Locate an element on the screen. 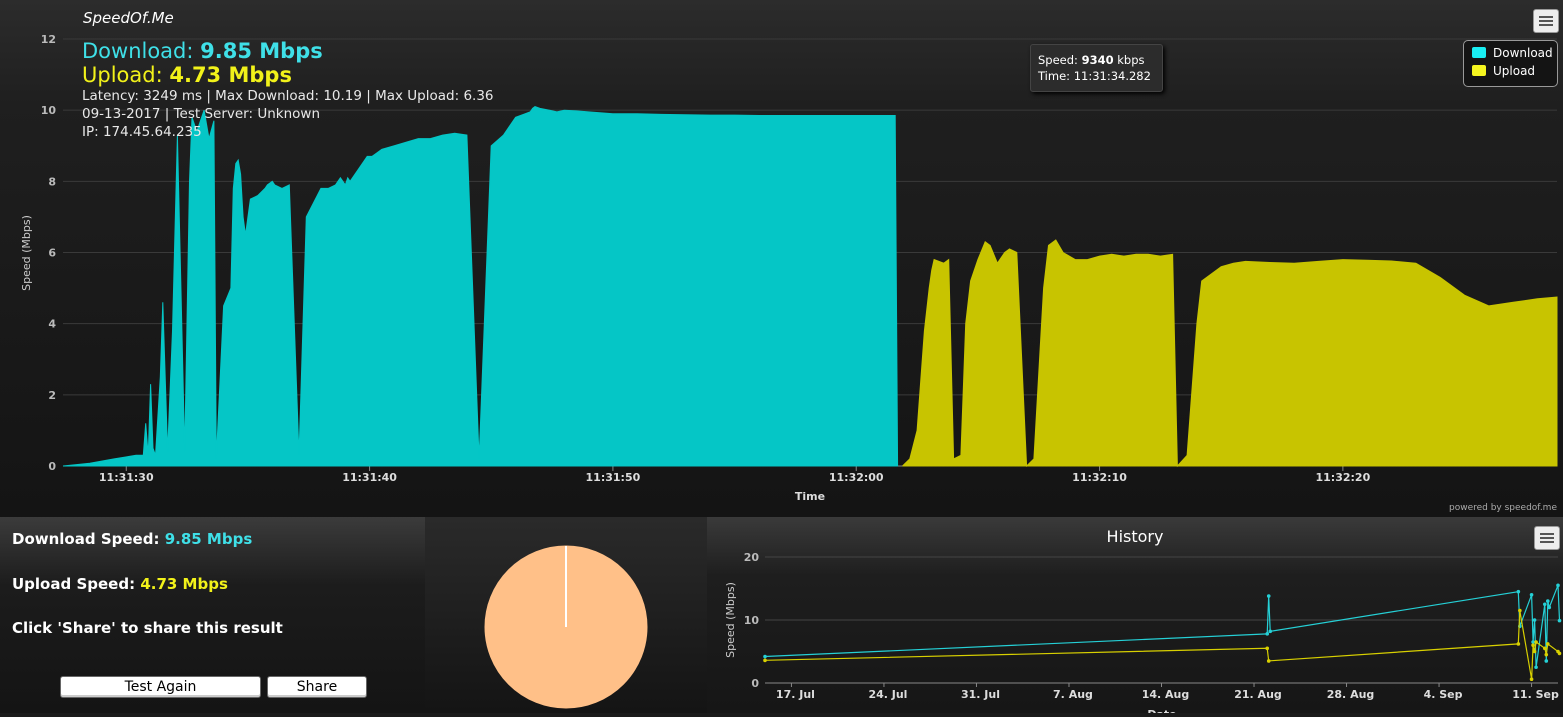 The height and width of the screenshot is (717, 1563). result-pie-chart is located at coordinates (566, 627).